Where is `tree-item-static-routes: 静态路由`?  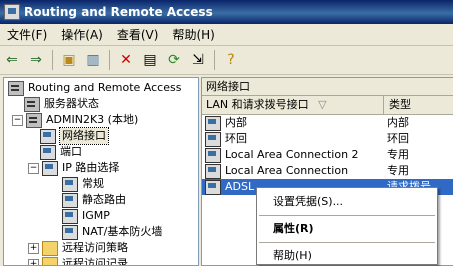 tree-item-static-routes: 静态路由 is located at coordinates (94, 200).